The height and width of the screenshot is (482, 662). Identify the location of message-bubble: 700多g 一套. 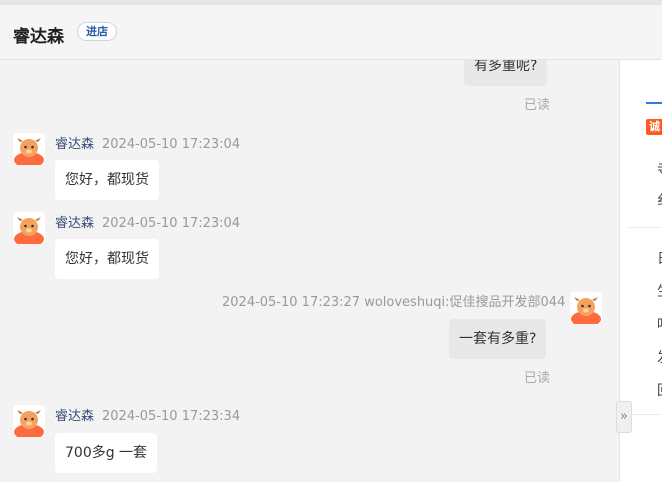
(106, 453).